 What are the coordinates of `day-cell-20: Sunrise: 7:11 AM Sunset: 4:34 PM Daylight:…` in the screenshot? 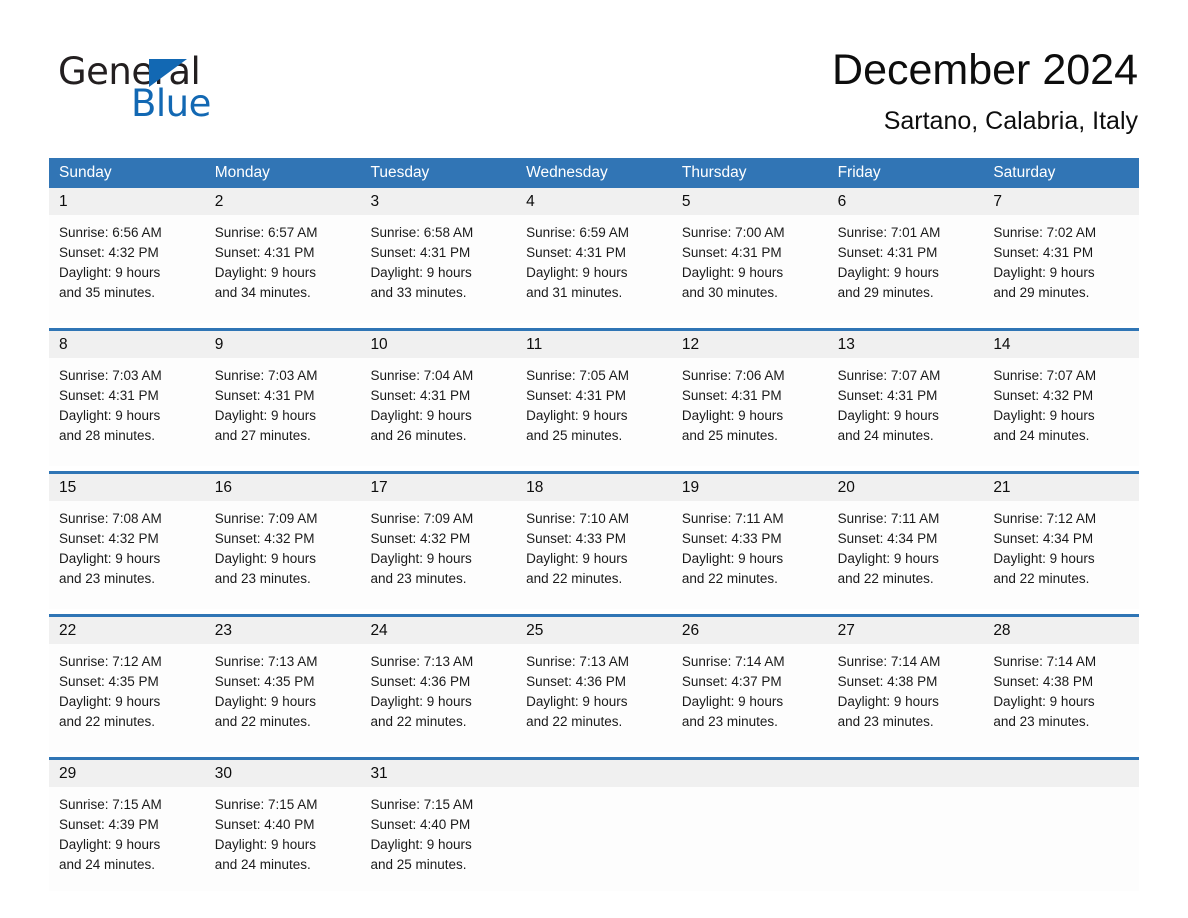 It's located at (906, 555).